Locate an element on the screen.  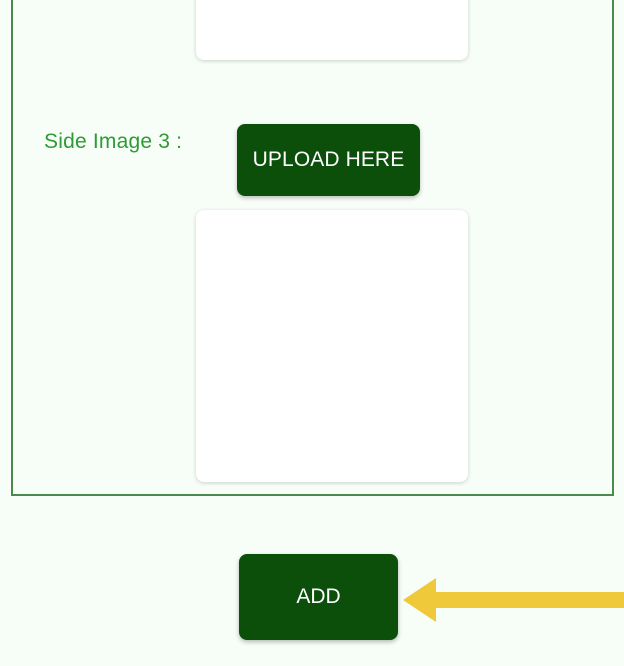
side-image-3-label: Side Image 3 : is located at coordinates (113, 141).